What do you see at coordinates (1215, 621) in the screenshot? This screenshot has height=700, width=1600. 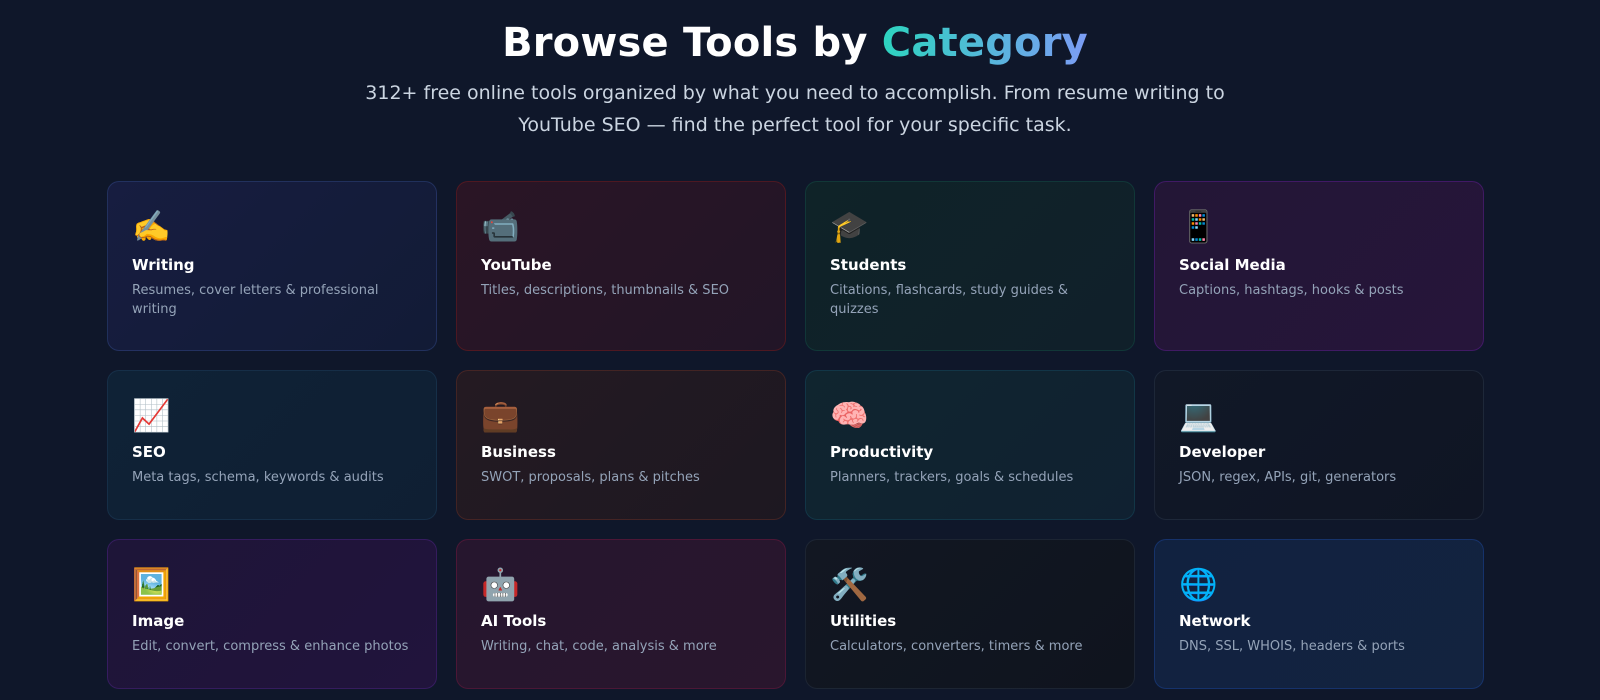 I see `category-title: Network` at bounding box center [1215, 621].